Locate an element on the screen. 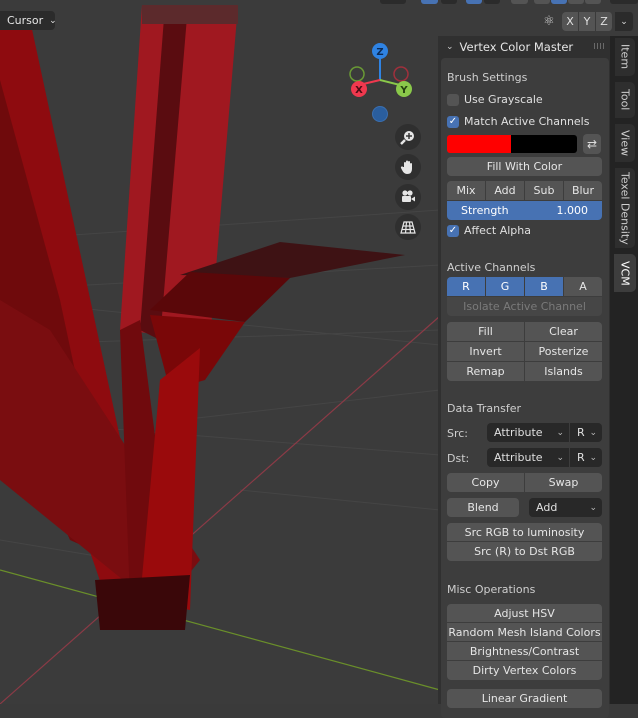 Image resolution: width=638 pixels, height=718 pixels. brush-color-swatches is located at coordinates (512, 144).